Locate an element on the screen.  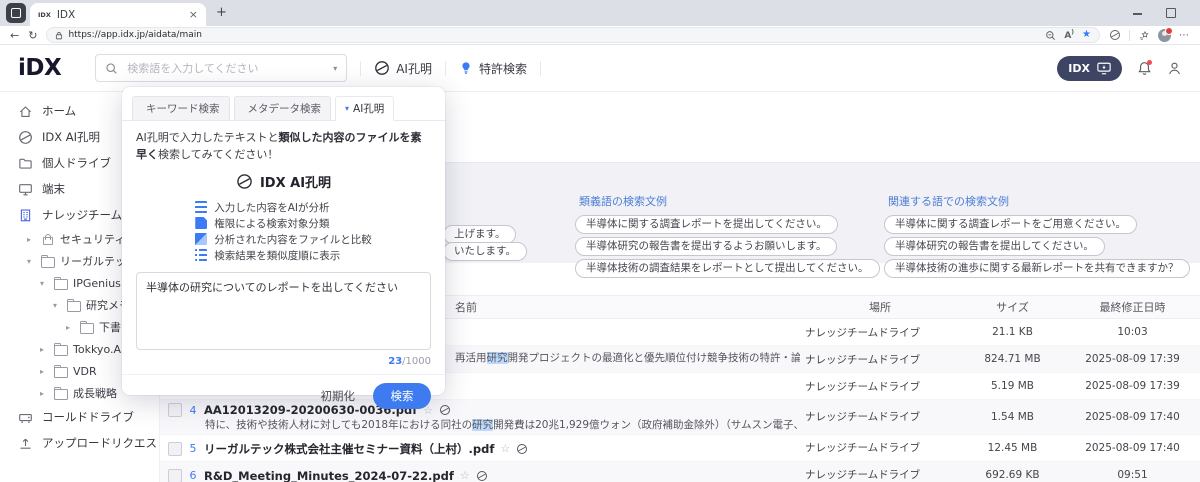
app-header: iDX ▾ AI孔明 特許検索 IDX is located at coordinates (600, 68).